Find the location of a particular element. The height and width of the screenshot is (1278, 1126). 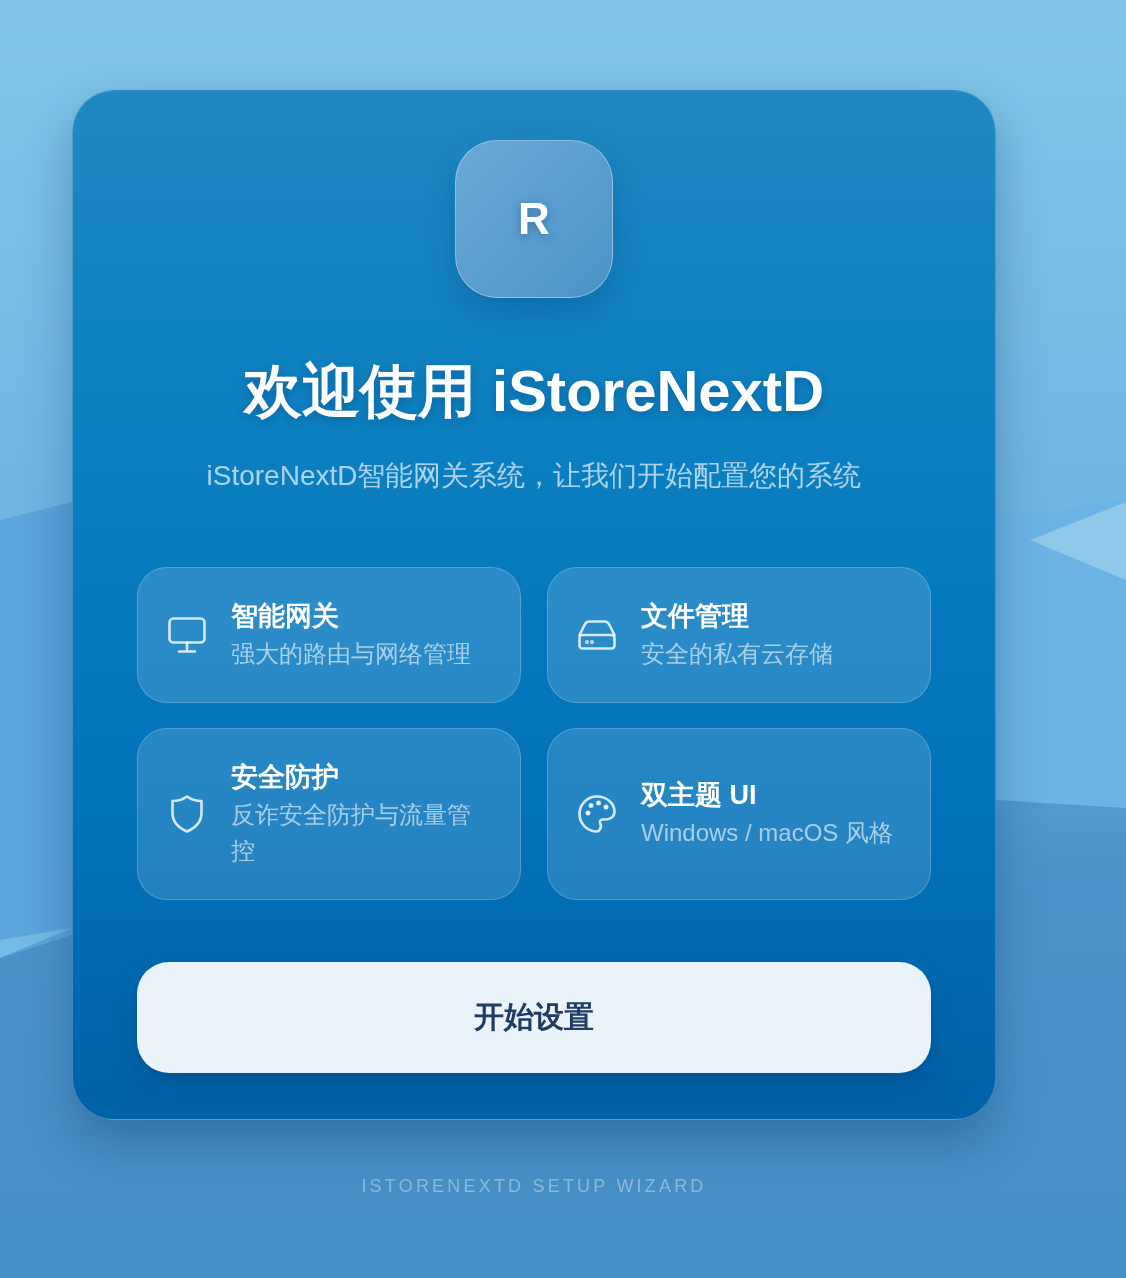

feature-title: 安全防护 is located at coordinates (285, 777).